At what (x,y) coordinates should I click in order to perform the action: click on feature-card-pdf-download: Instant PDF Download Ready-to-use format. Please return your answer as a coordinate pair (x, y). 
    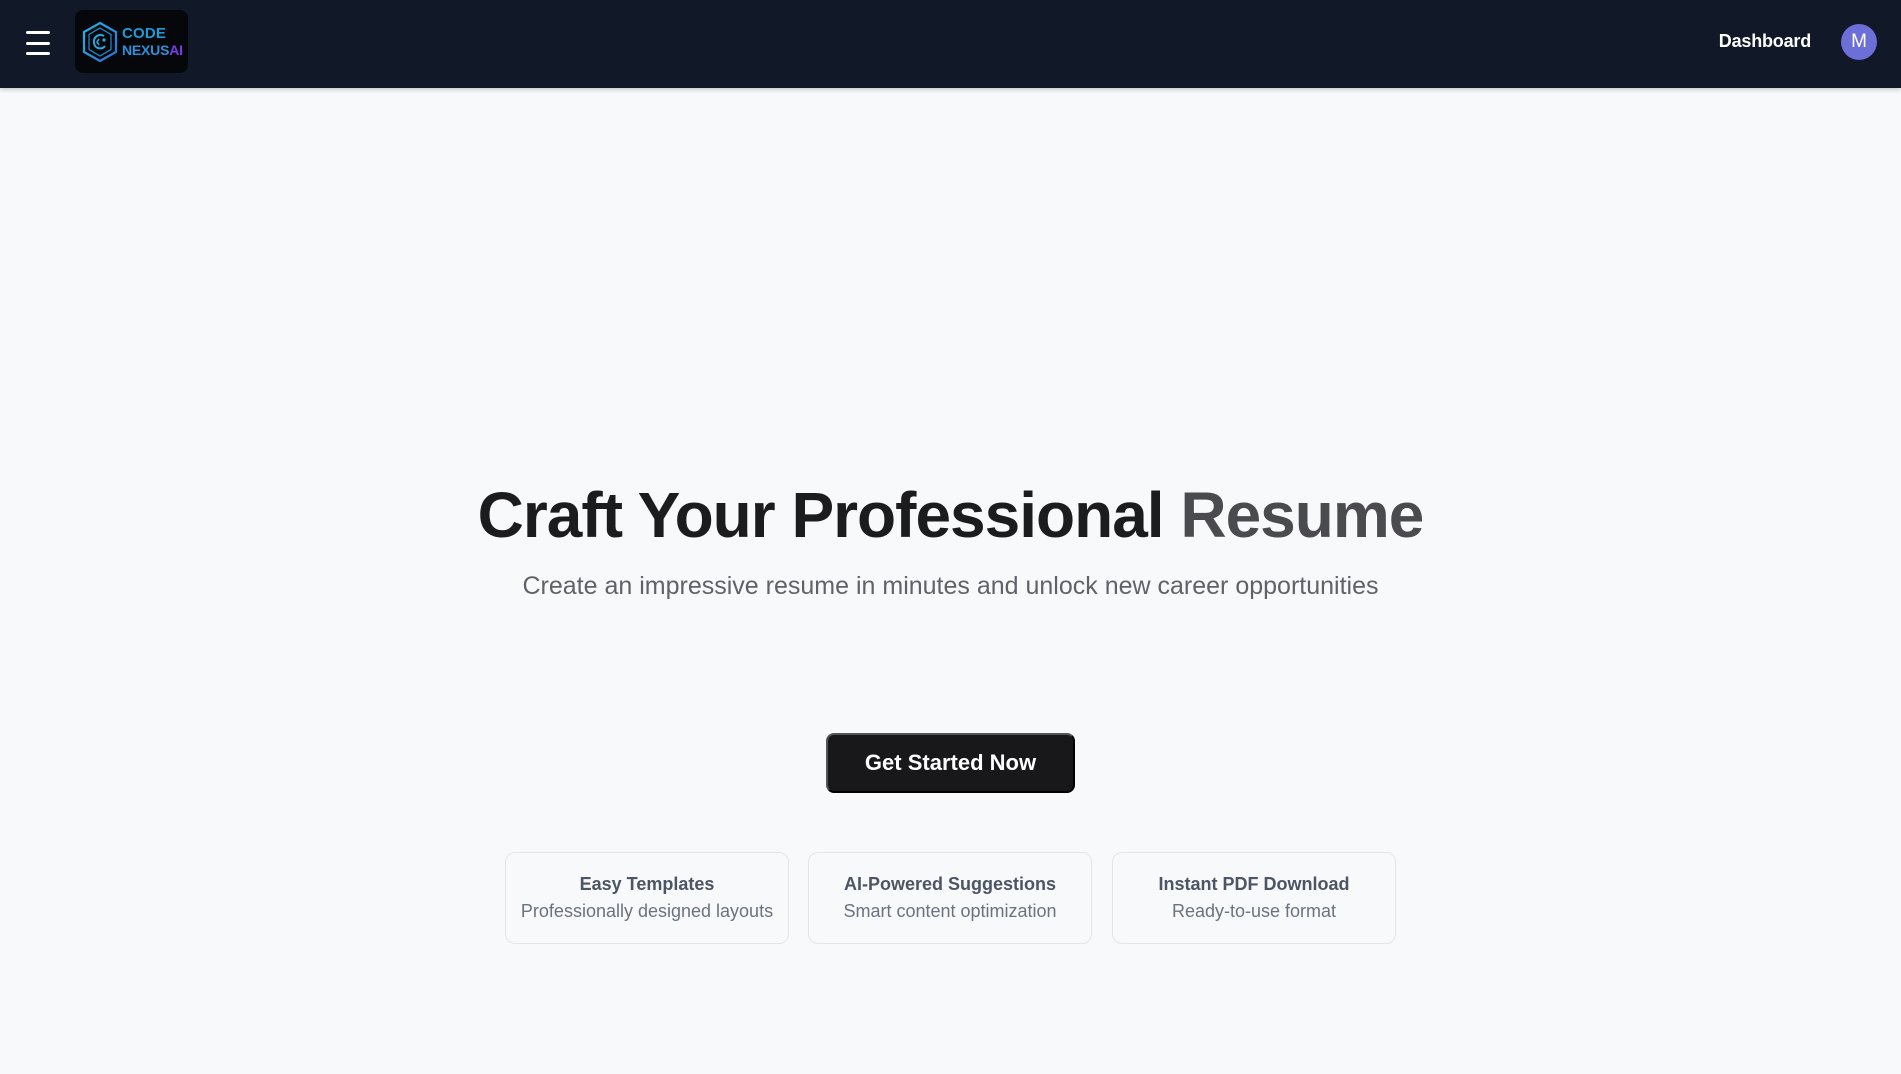
    Looking at the image, I should click on (1254, 898).